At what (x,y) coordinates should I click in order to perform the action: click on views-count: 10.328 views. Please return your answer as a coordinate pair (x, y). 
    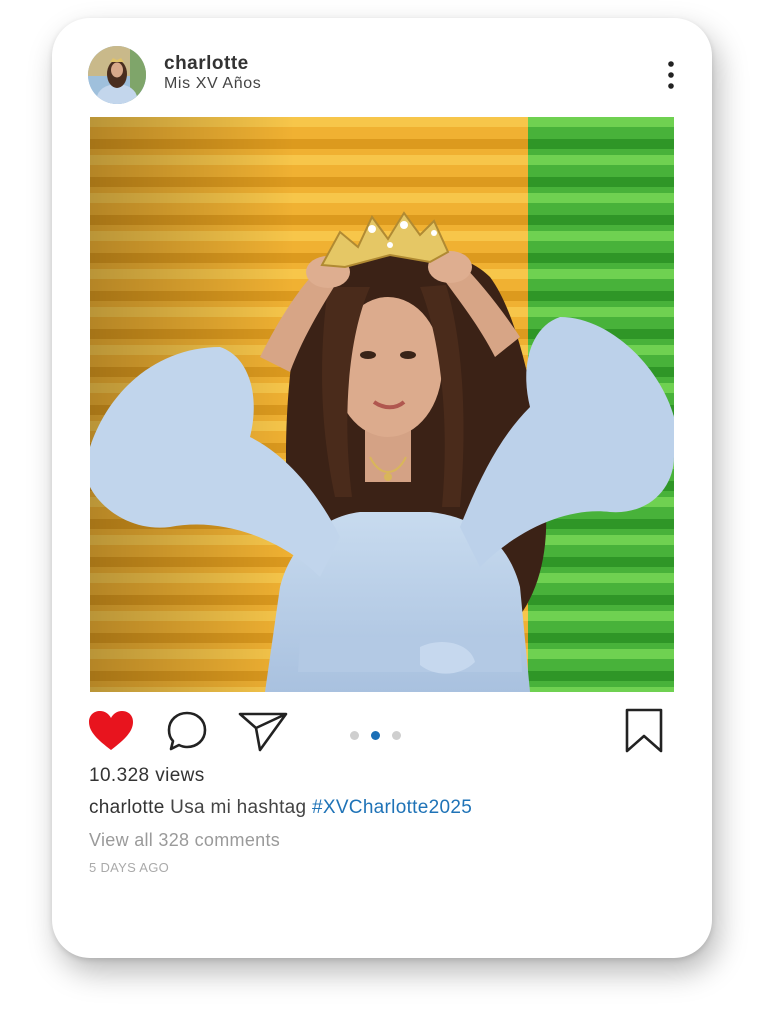
    Looking at the image, I should click on (147, 775).